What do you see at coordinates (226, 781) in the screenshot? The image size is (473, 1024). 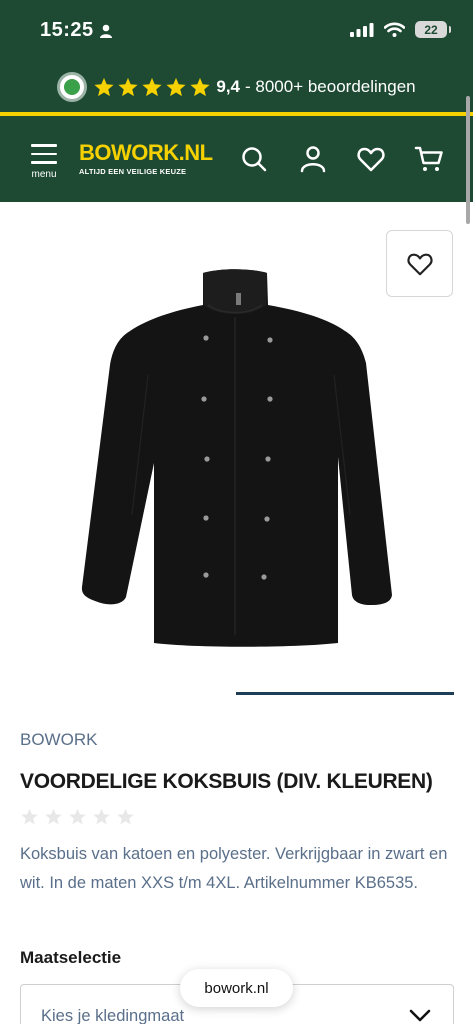 I see `product-title: VOORDELIGE KOKSBUIS (DIV. KLEUREN)` at bounding box center [226, 781].